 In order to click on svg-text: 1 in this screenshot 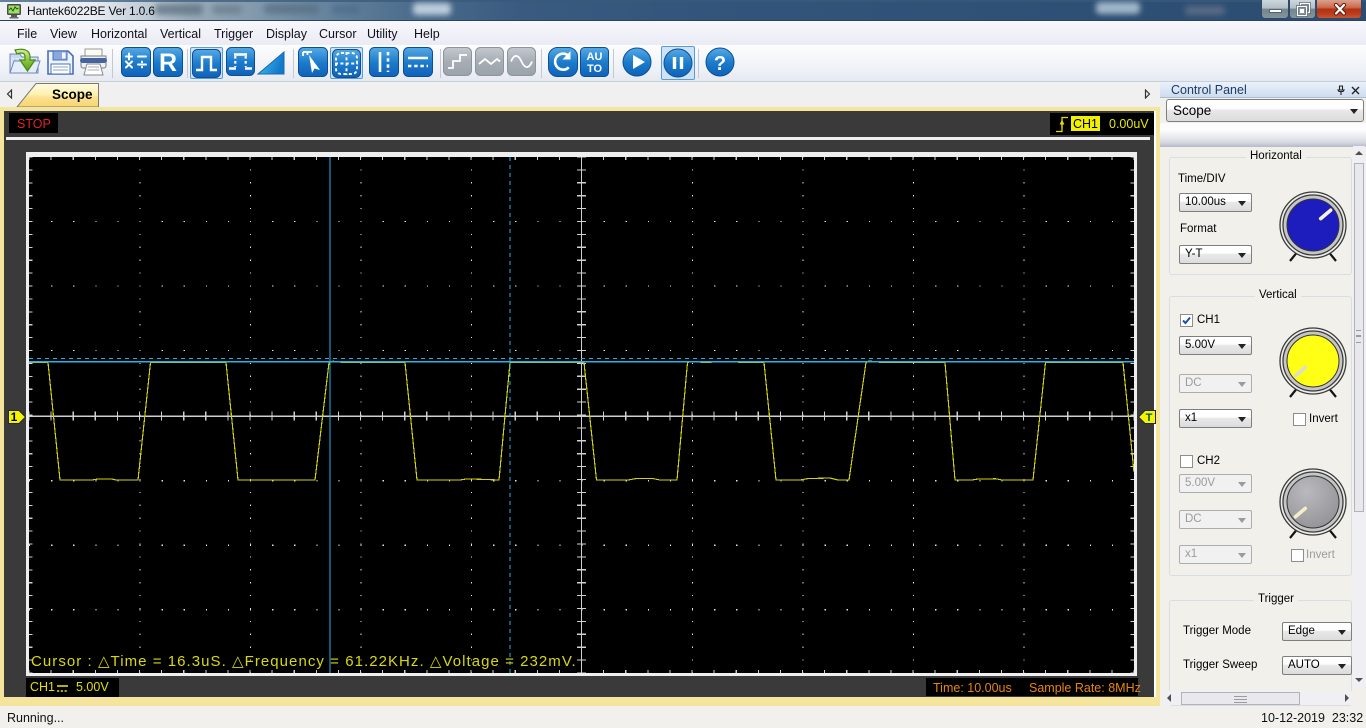, I will do `click(14, 417)`.